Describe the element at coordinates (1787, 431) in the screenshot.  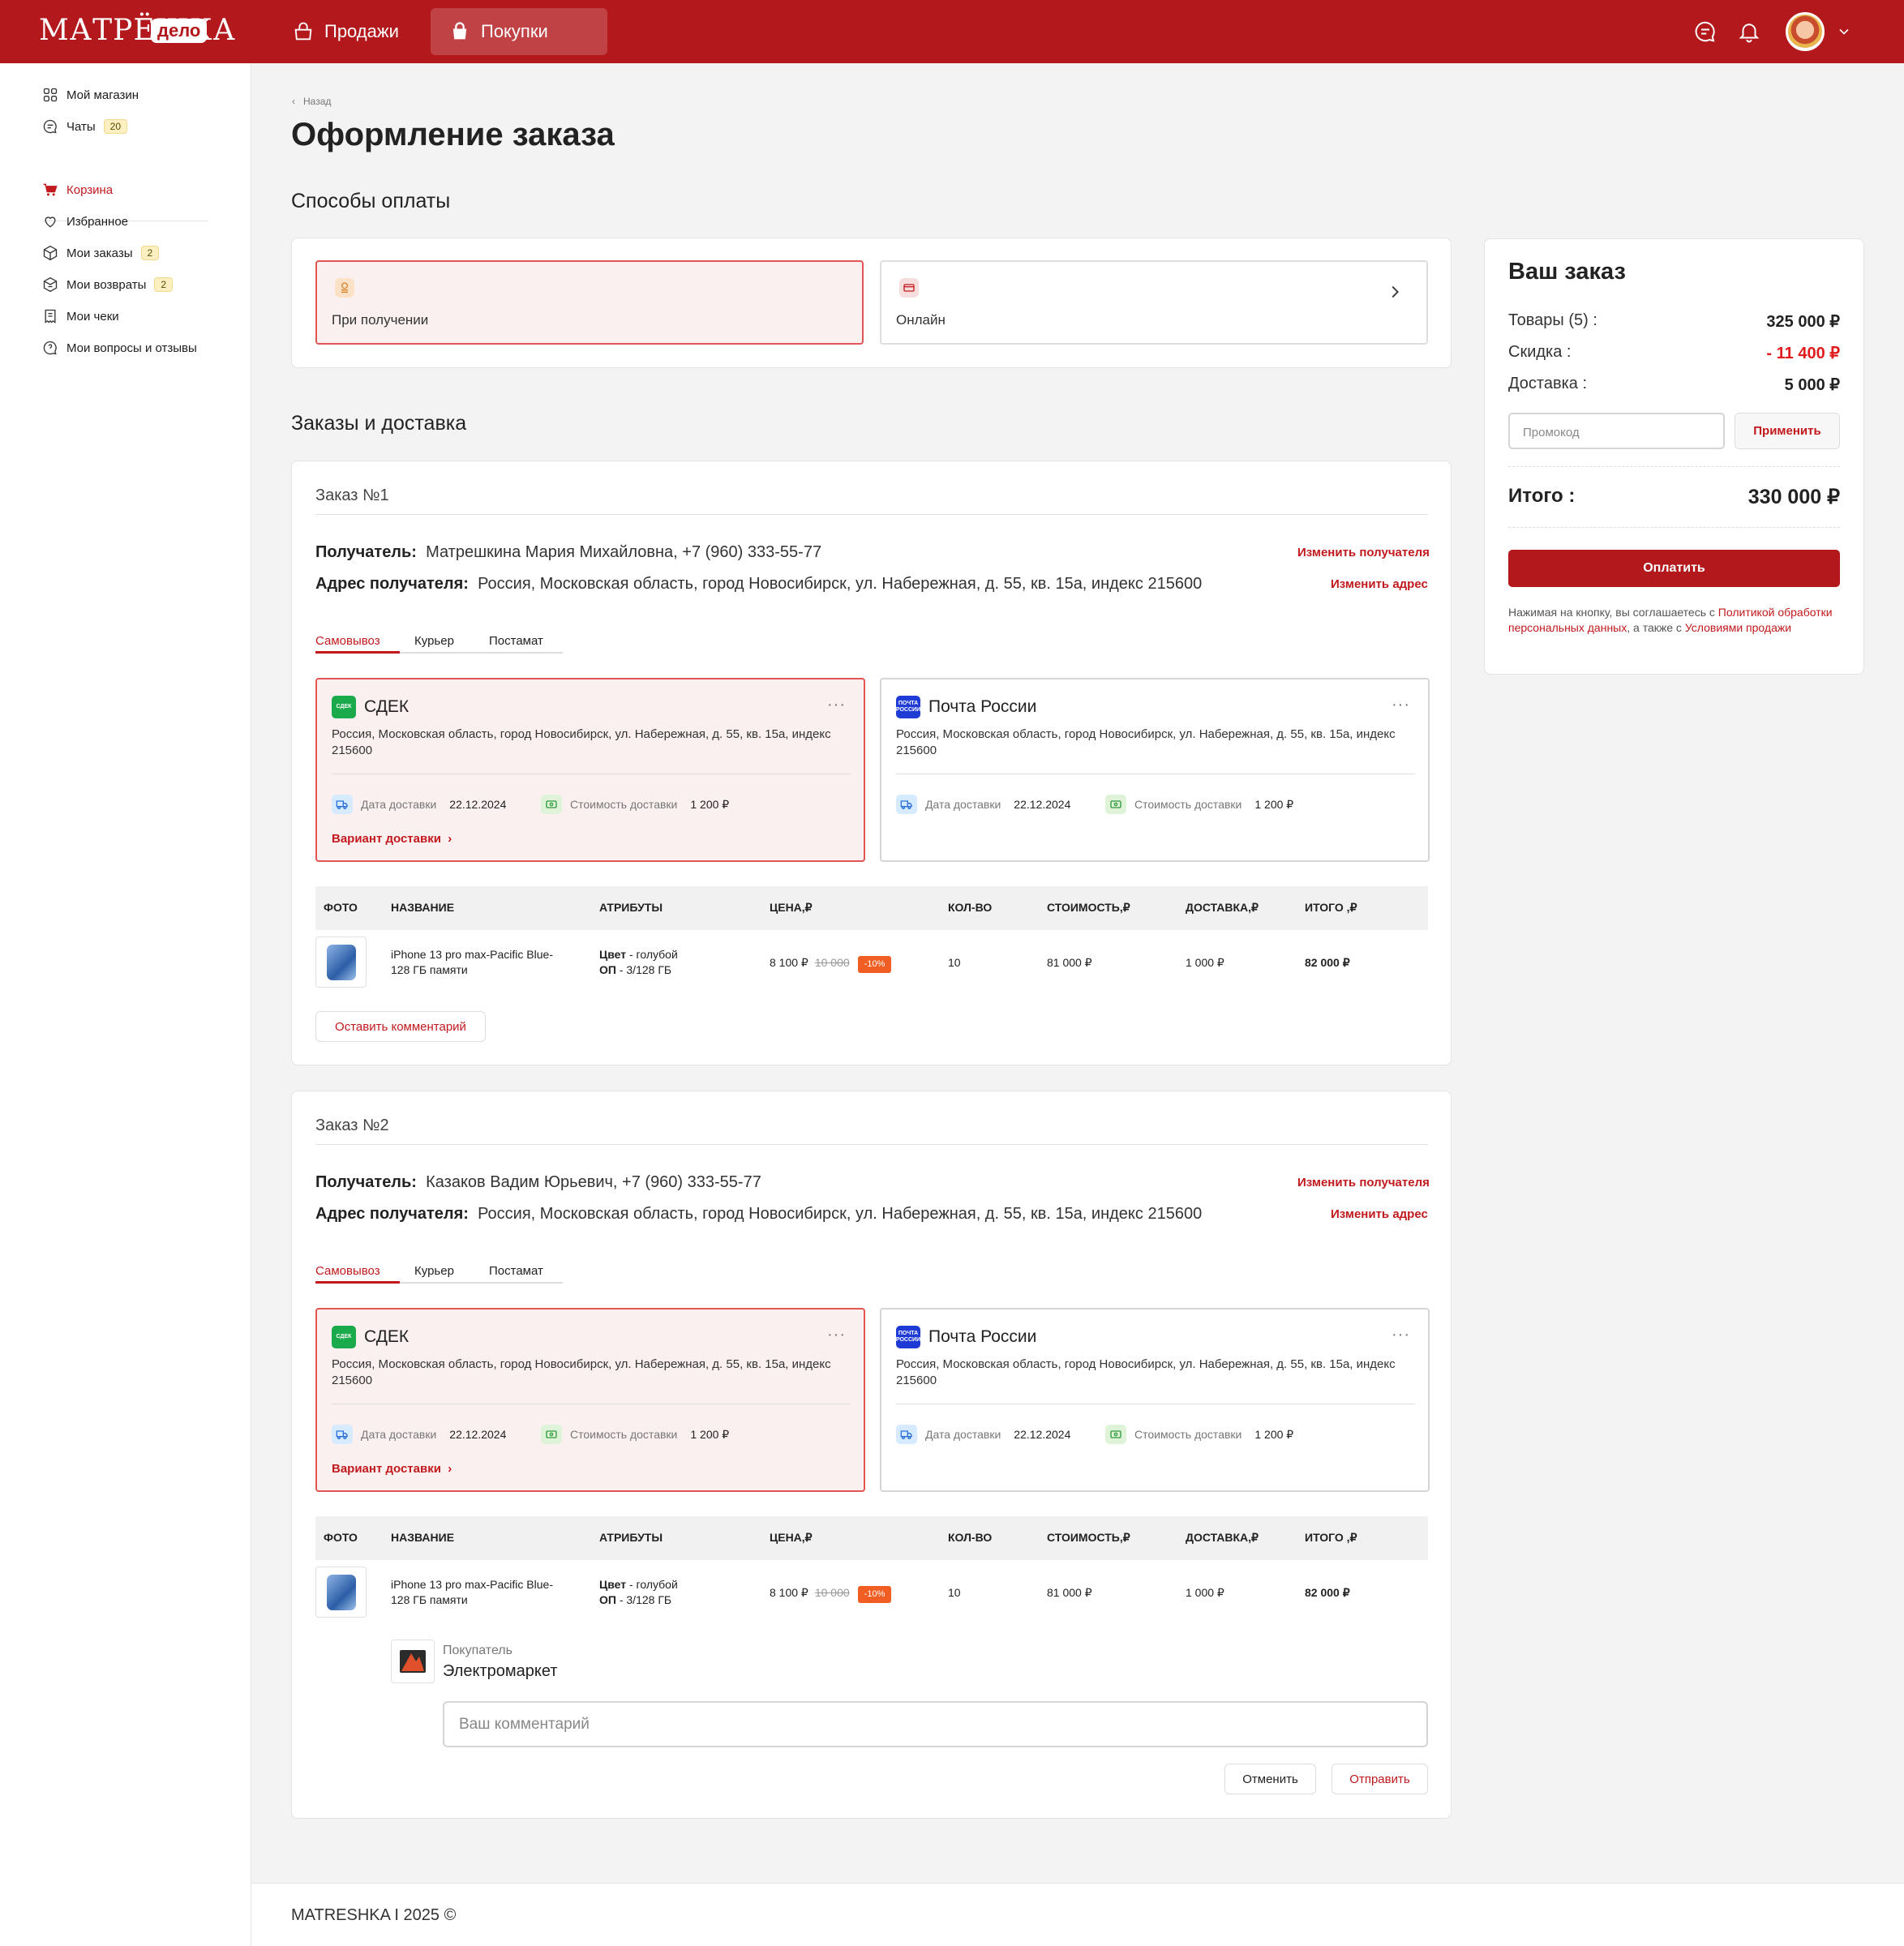
I see `apply-promo-button: Применить` at that location.